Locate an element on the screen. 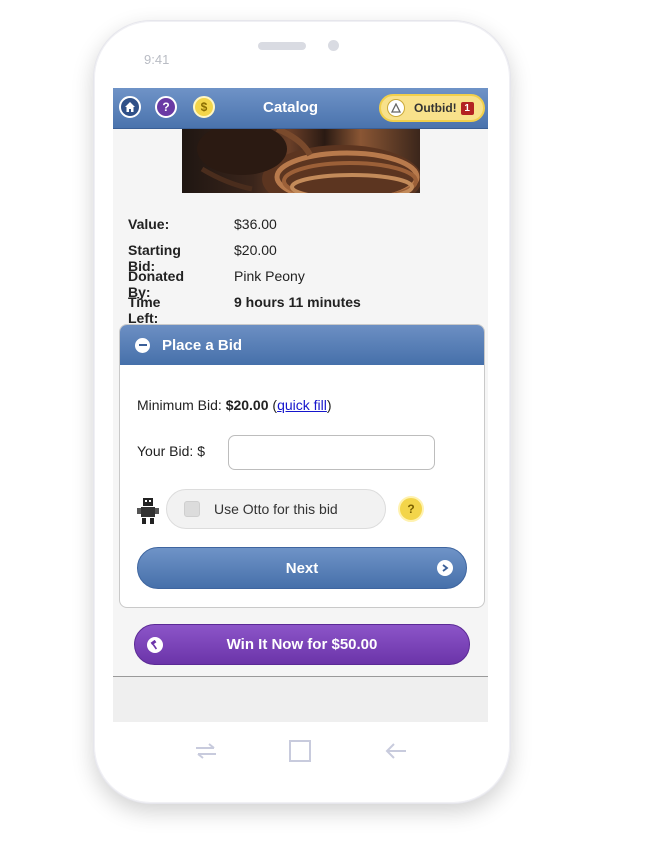  win-it-now-button: Win It Now for $50.00 is located at coordinates (302, 644).